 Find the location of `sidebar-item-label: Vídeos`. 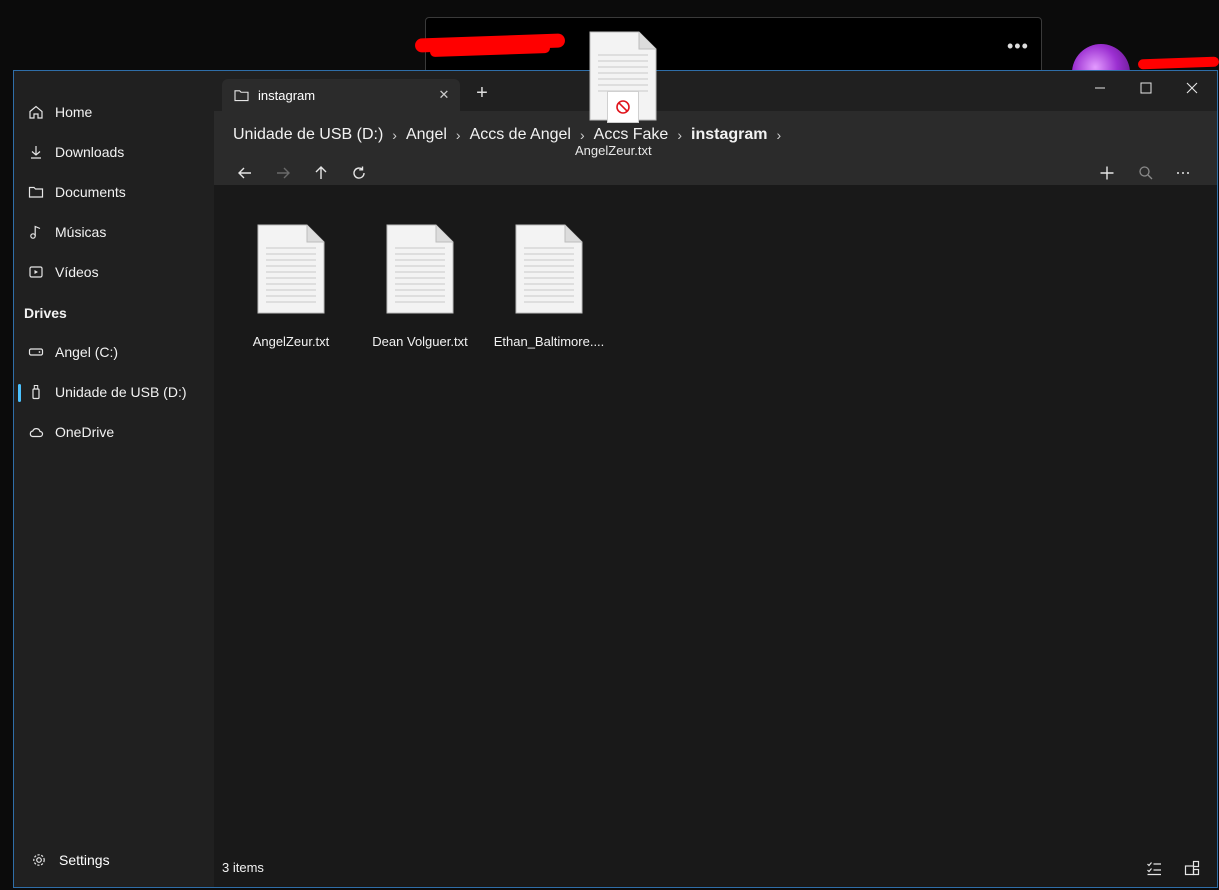

sidebar-item-label: Vídeos is located at coordinates (77, 272).